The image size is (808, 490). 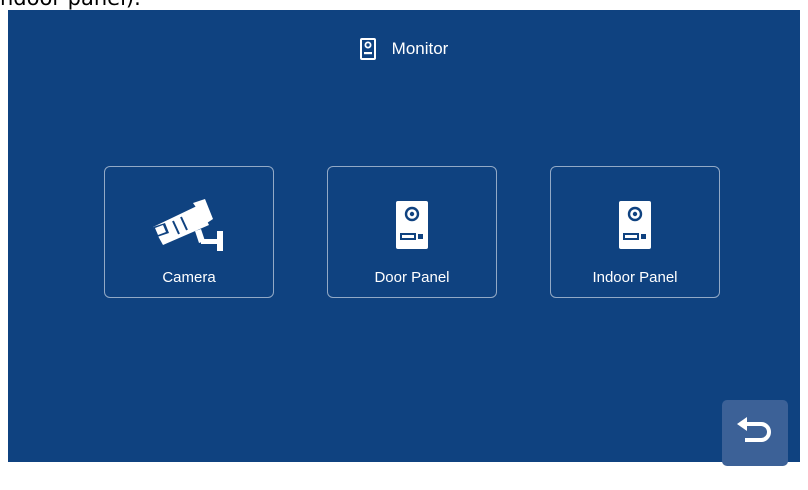 I want to click on camera-tile: Camera, so click(x=189, y=232).